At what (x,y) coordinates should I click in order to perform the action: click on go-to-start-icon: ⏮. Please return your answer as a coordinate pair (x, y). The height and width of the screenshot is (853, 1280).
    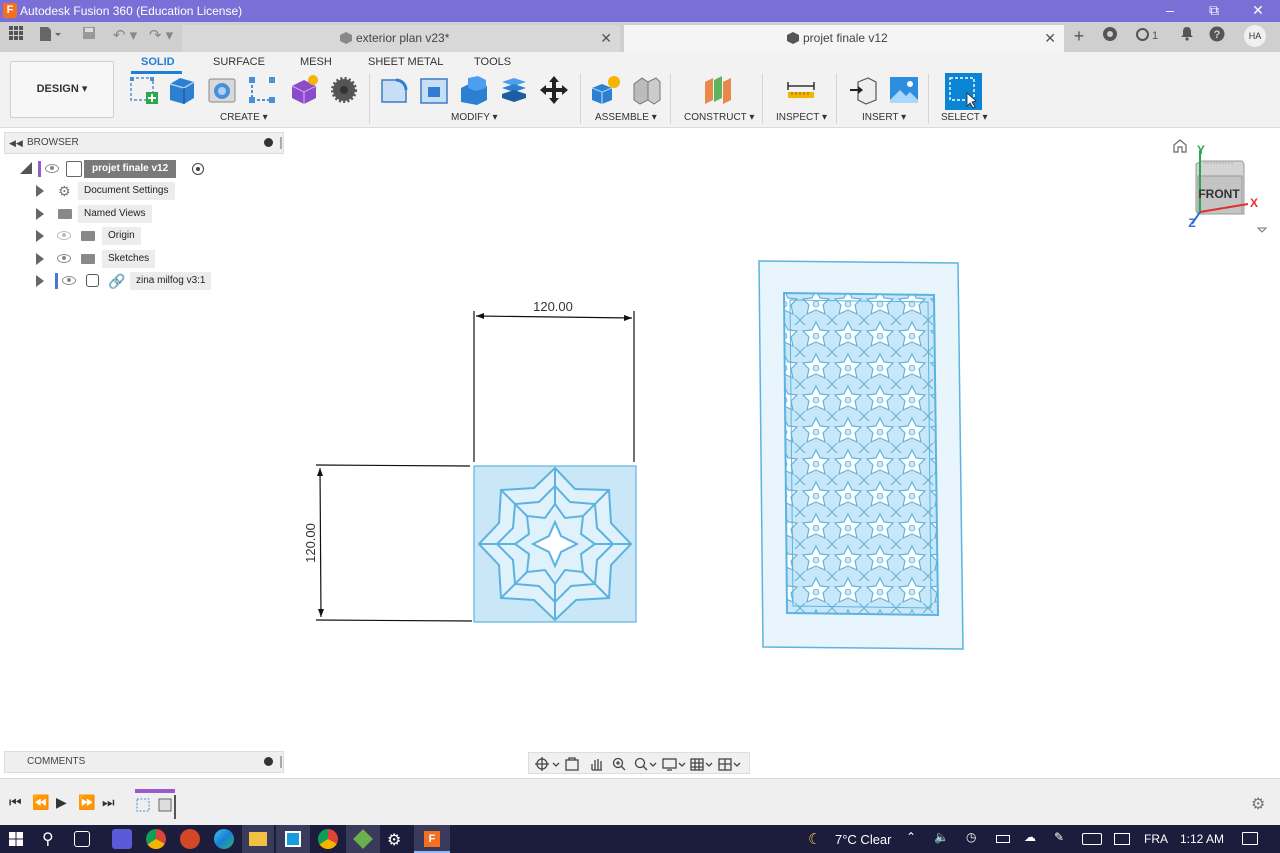
    Looking at the image, I should click on (15, 802).